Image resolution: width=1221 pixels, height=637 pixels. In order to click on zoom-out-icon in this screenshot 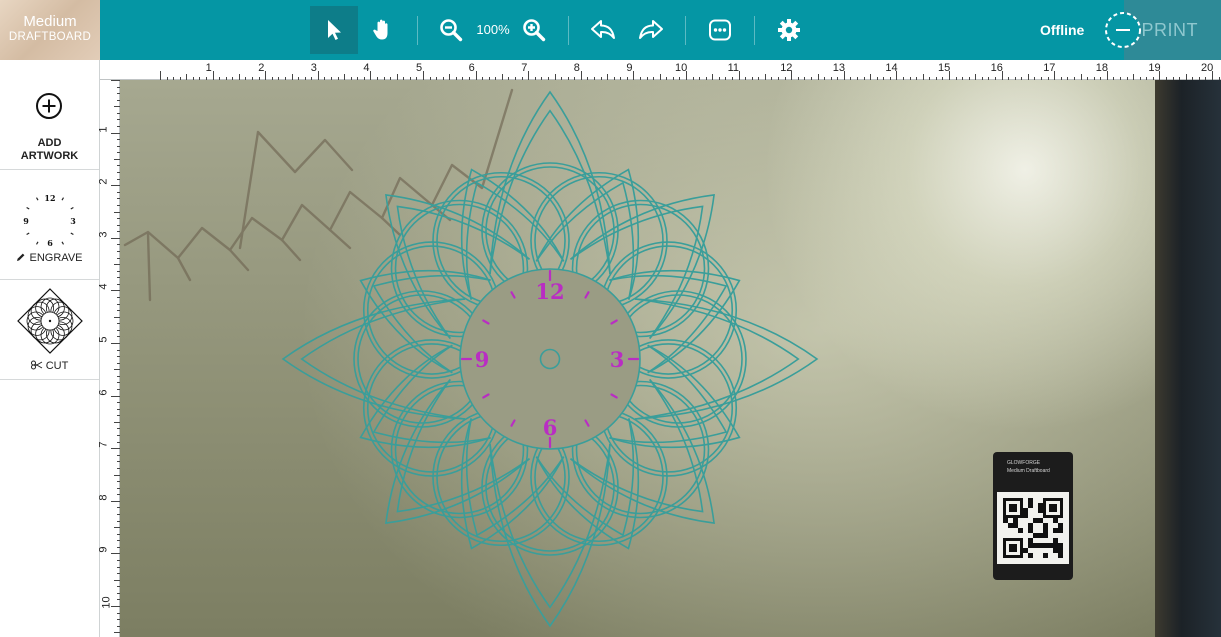, I will do `click(451, 30)`.